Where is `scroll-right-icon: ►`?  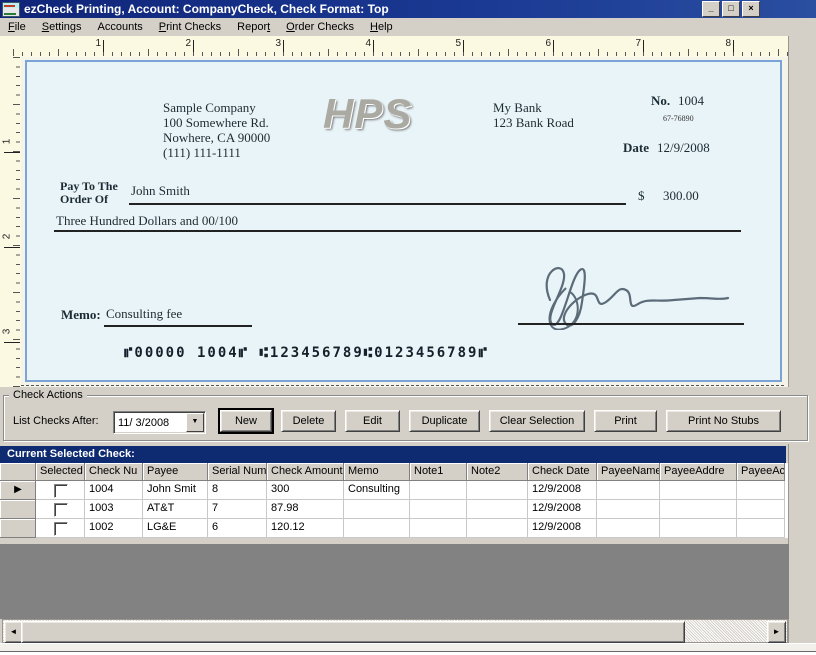
scroll-right-icon: ► is located at coordinates (776, 632).